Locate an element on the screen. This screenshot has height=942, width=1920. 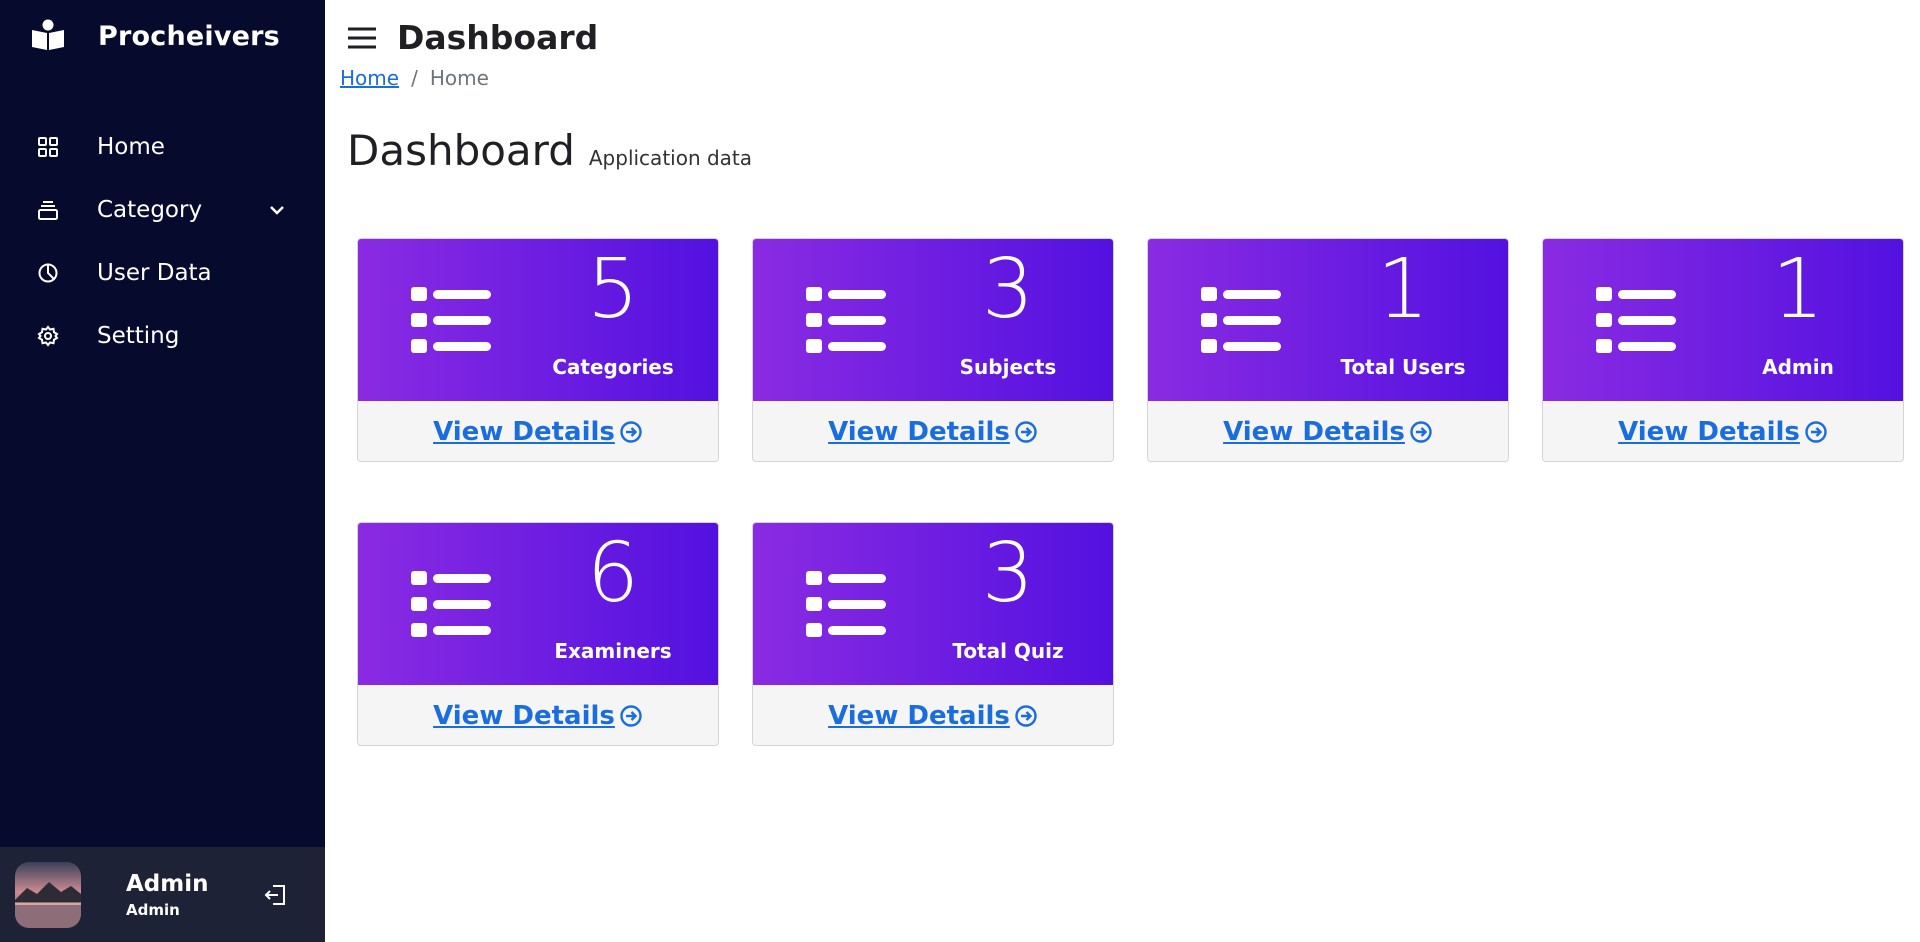
user-role: Admin is located at coordinates (153, 909).